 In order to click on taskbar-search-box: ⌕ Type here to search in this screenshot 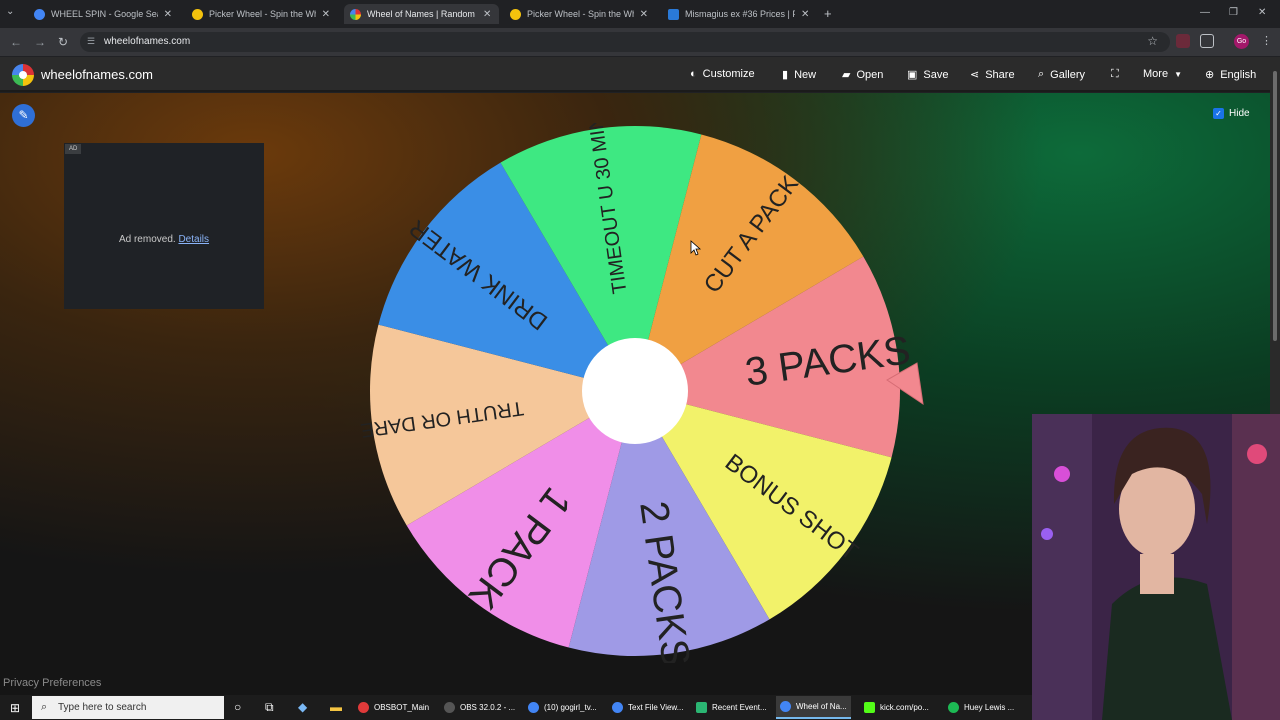, I will do `click(128, 707)`.